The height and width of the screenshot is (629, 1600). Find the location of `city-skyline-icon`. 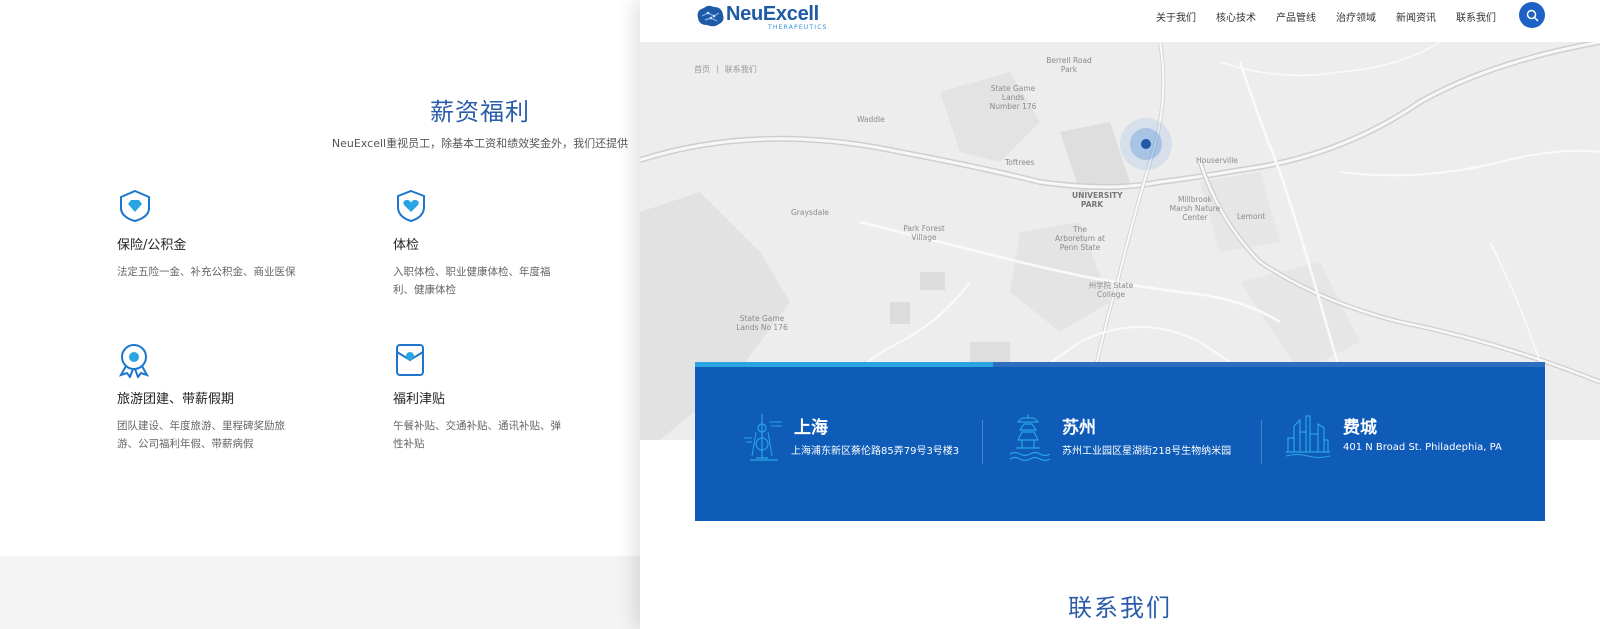

city-skyline-icon is located at coordinates (1308, 436).